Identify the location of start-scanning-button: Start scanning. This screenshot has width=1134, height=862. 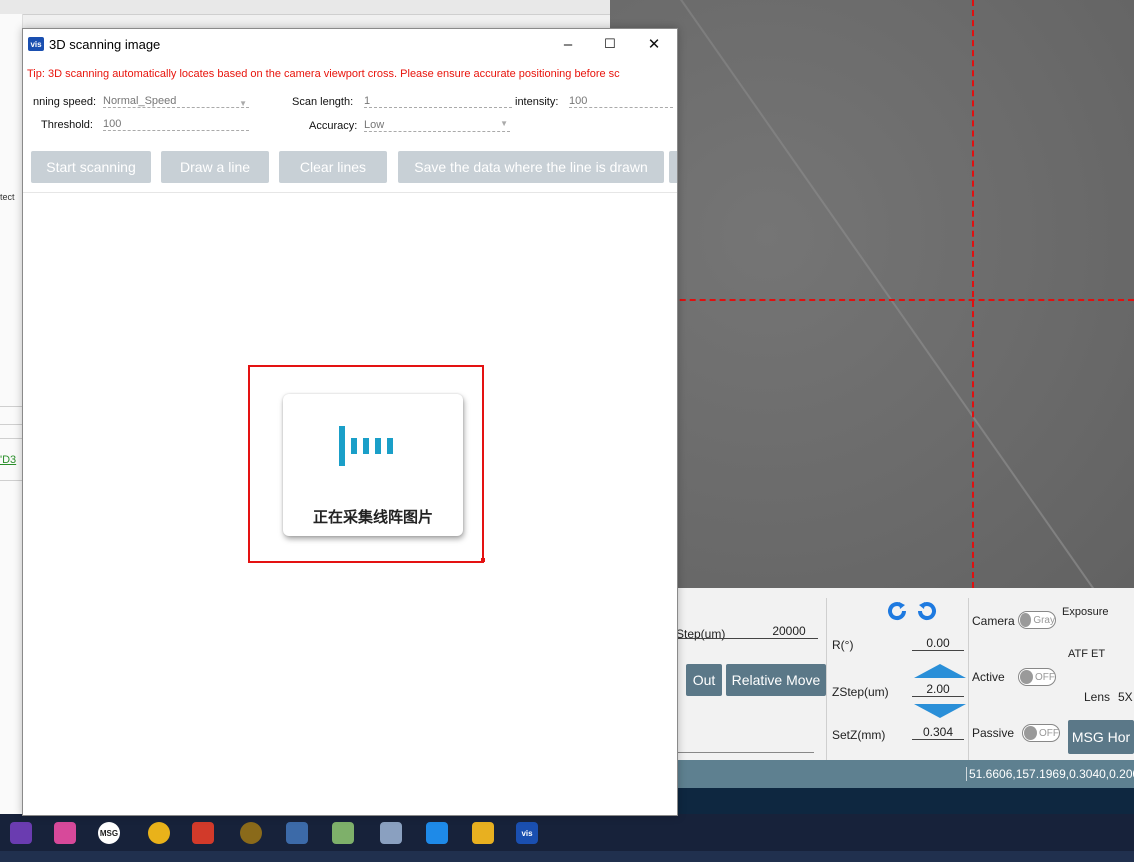
(91, 167).